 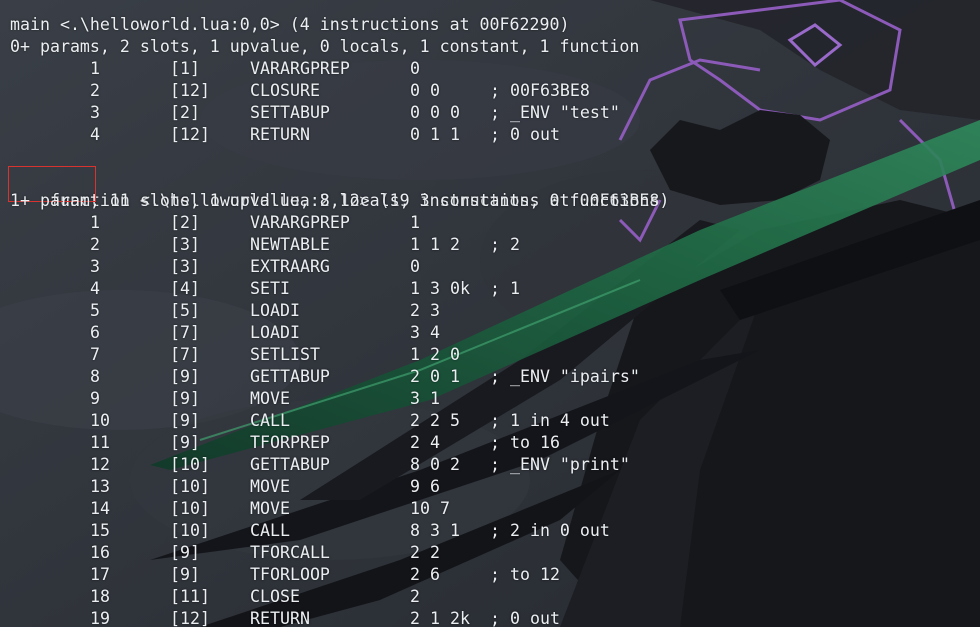 What do you see at coordinates (555, 112) in the screenshot?
I see `instruction-comment: ; _ENV "test"` at bounding box center [555, 112].